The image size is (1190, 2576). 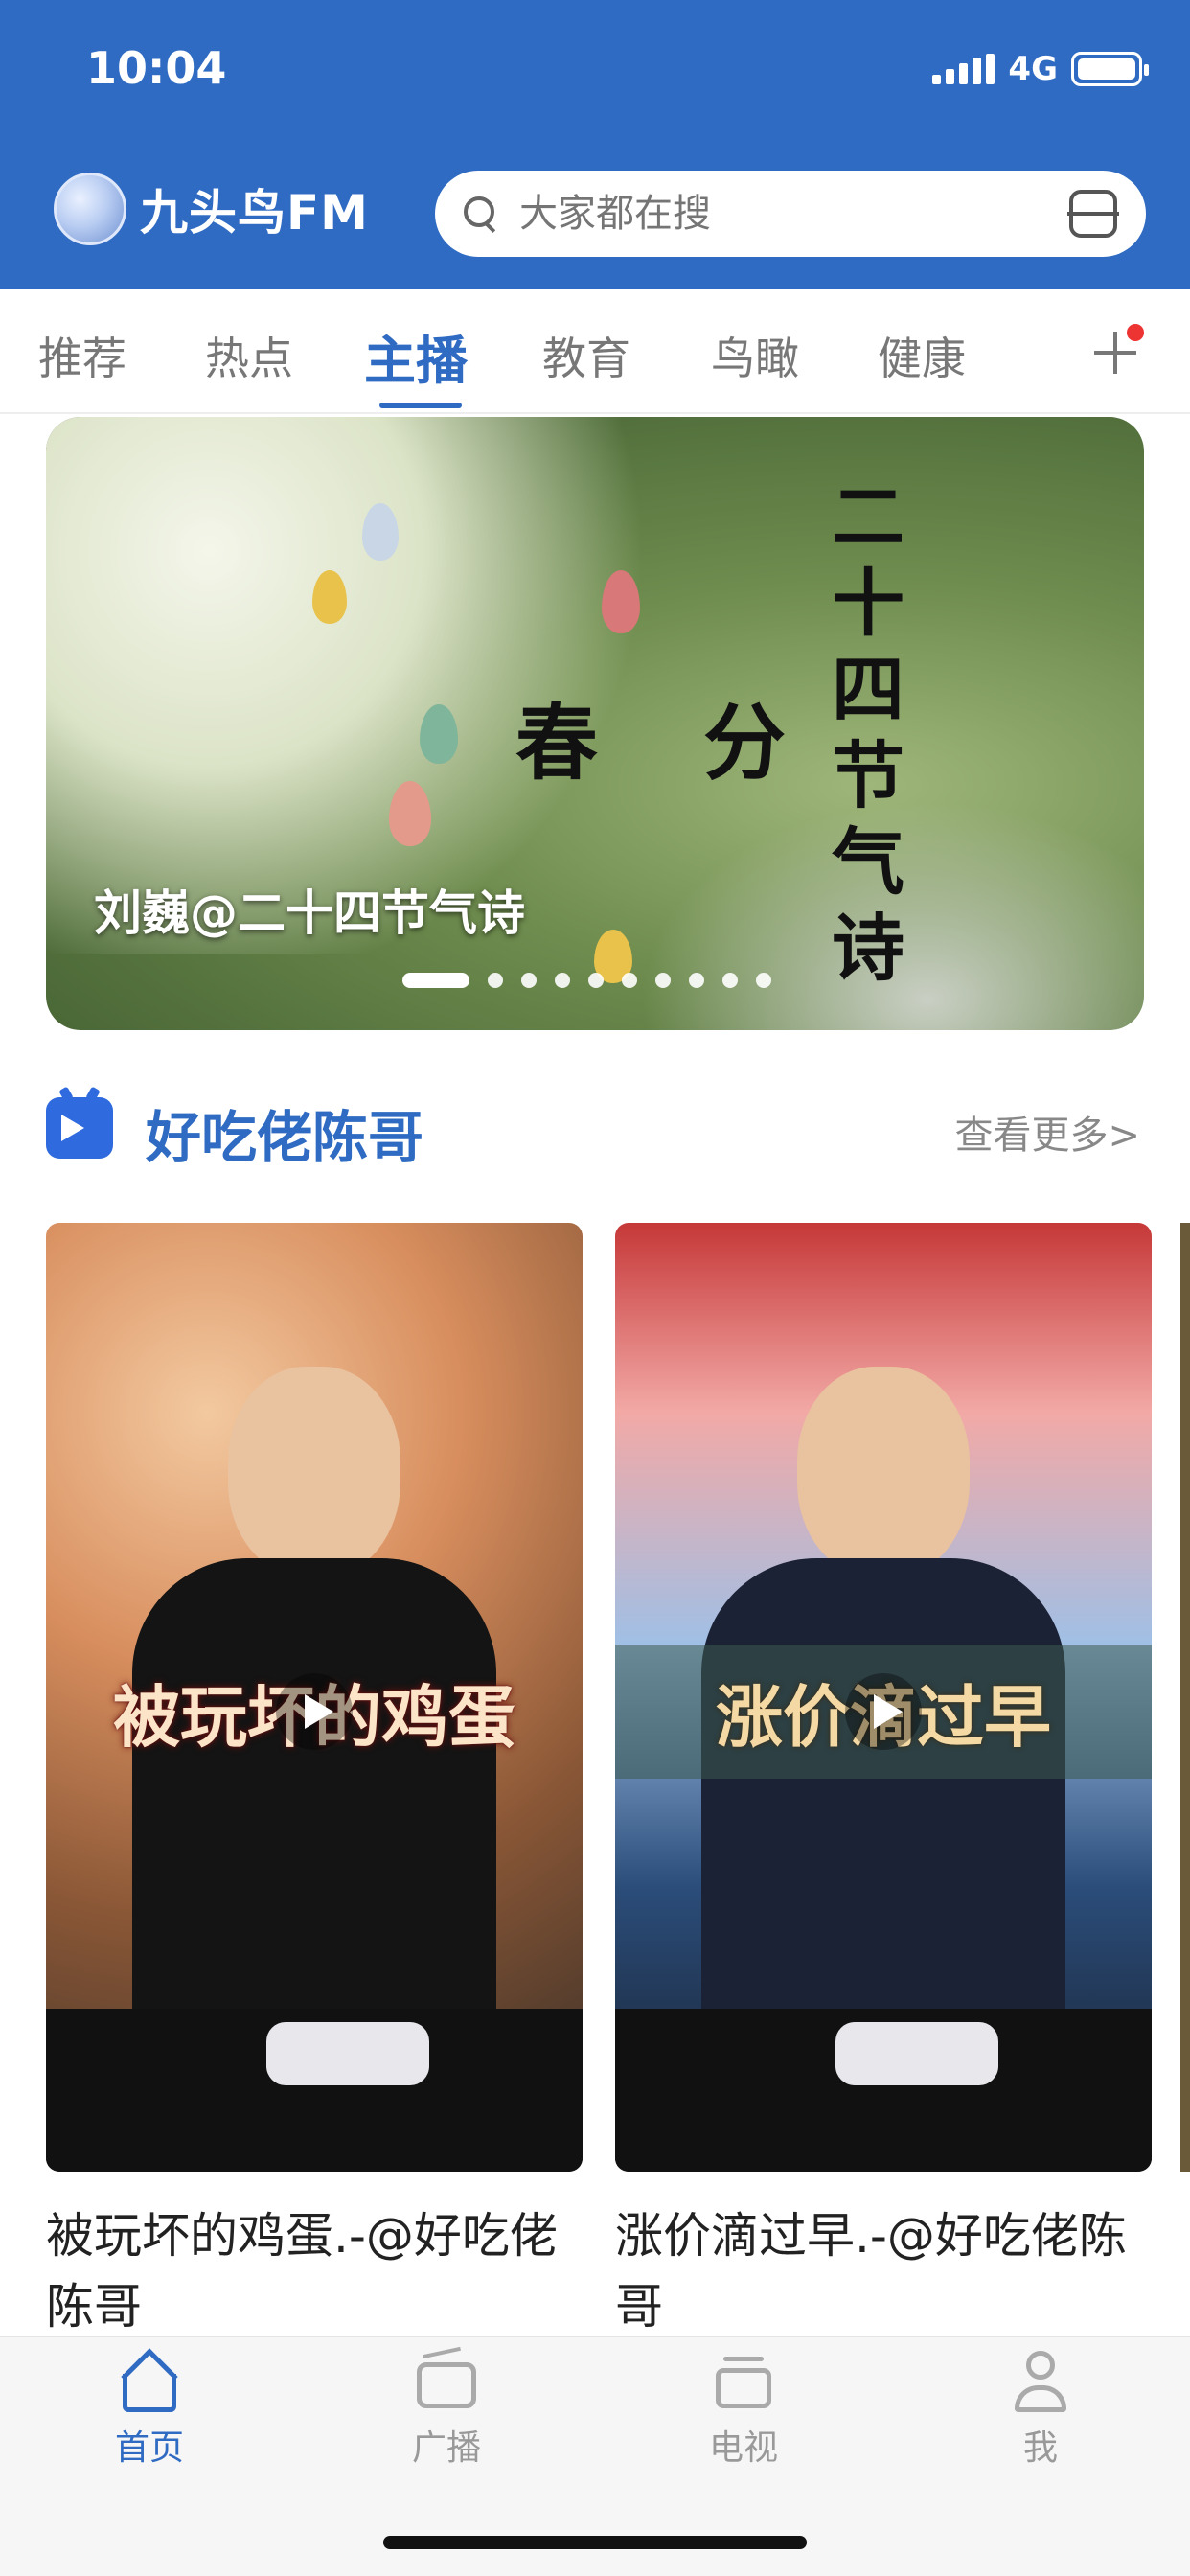 I want to click on search-bar, so click(x=791, y=214).